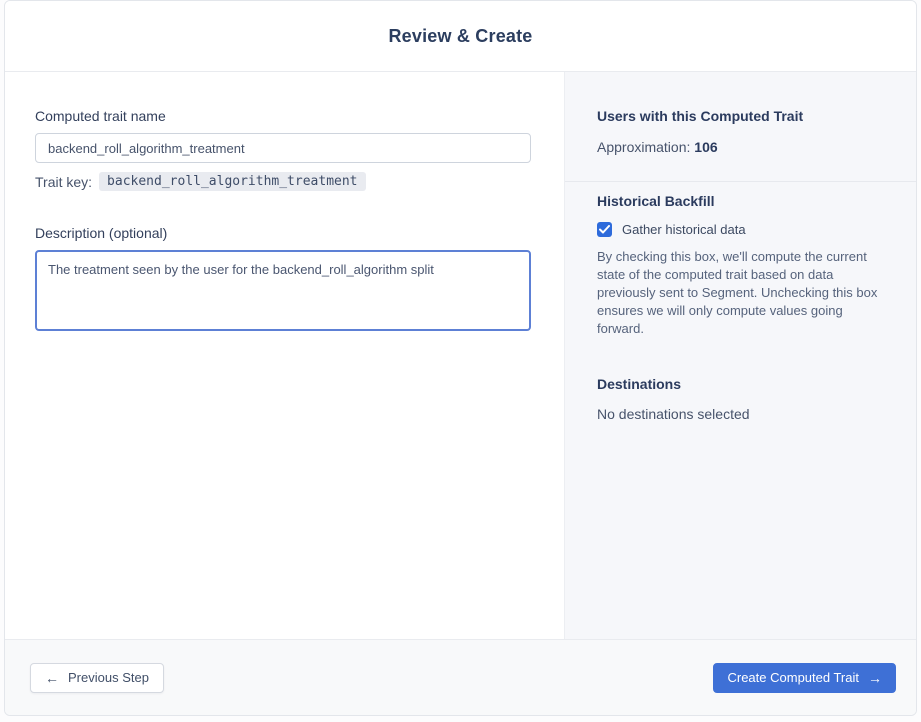 This screenshot has width=921, height=722. What do you see at coordinates (644, 147) in the screenshot?
I see `approximation-label: Approximation:` at bounding box center [644, 147].